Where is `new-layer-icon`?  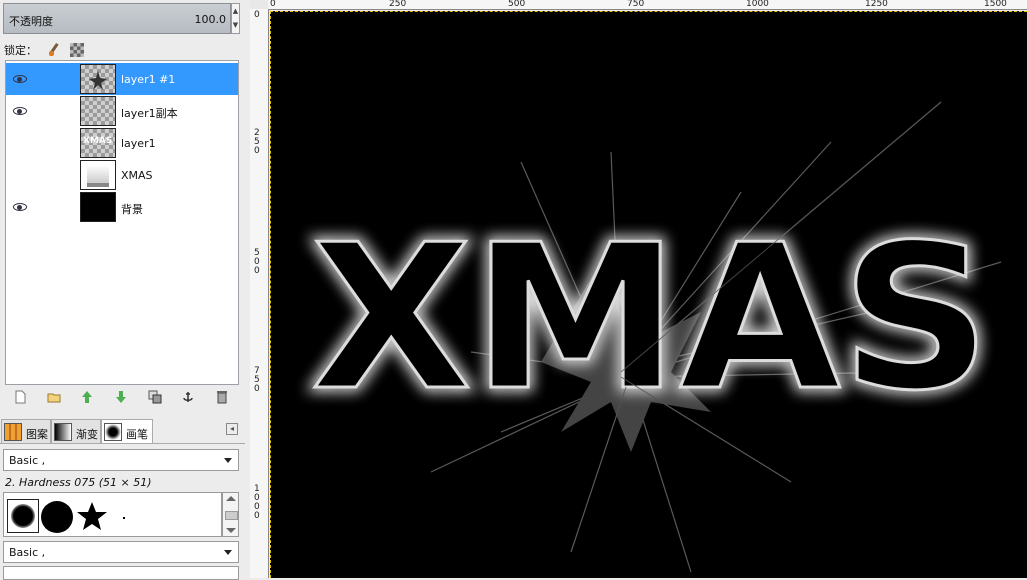 new-layer-icon is located at coordinates (20, 397).